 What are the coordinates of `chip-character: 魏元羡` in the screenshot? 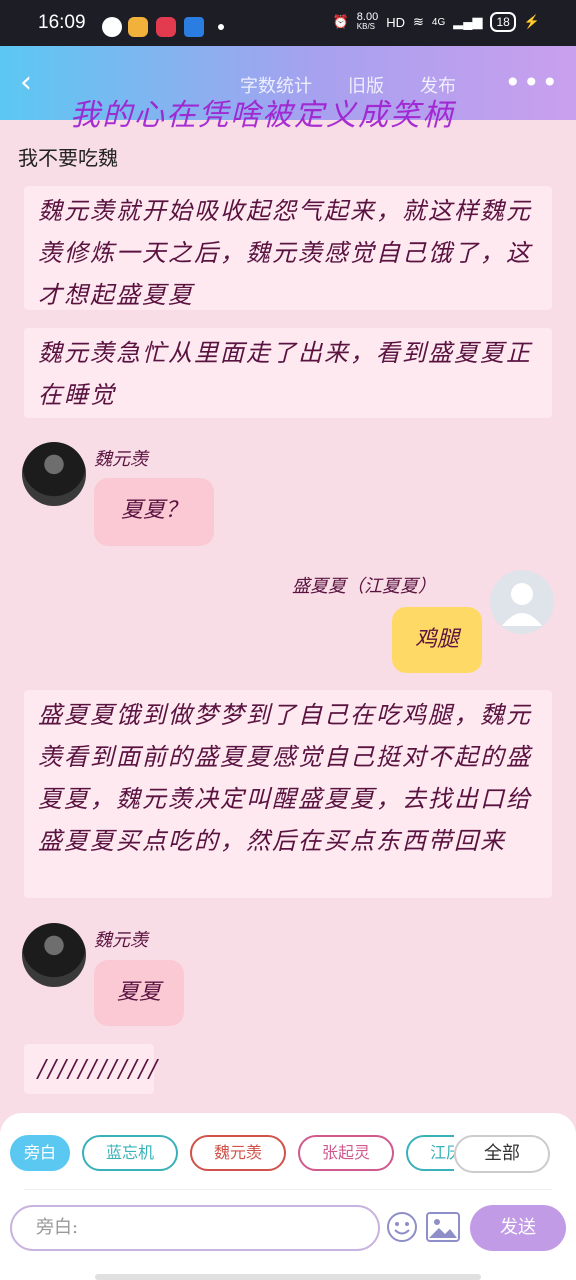 It's located at (238, 1153).